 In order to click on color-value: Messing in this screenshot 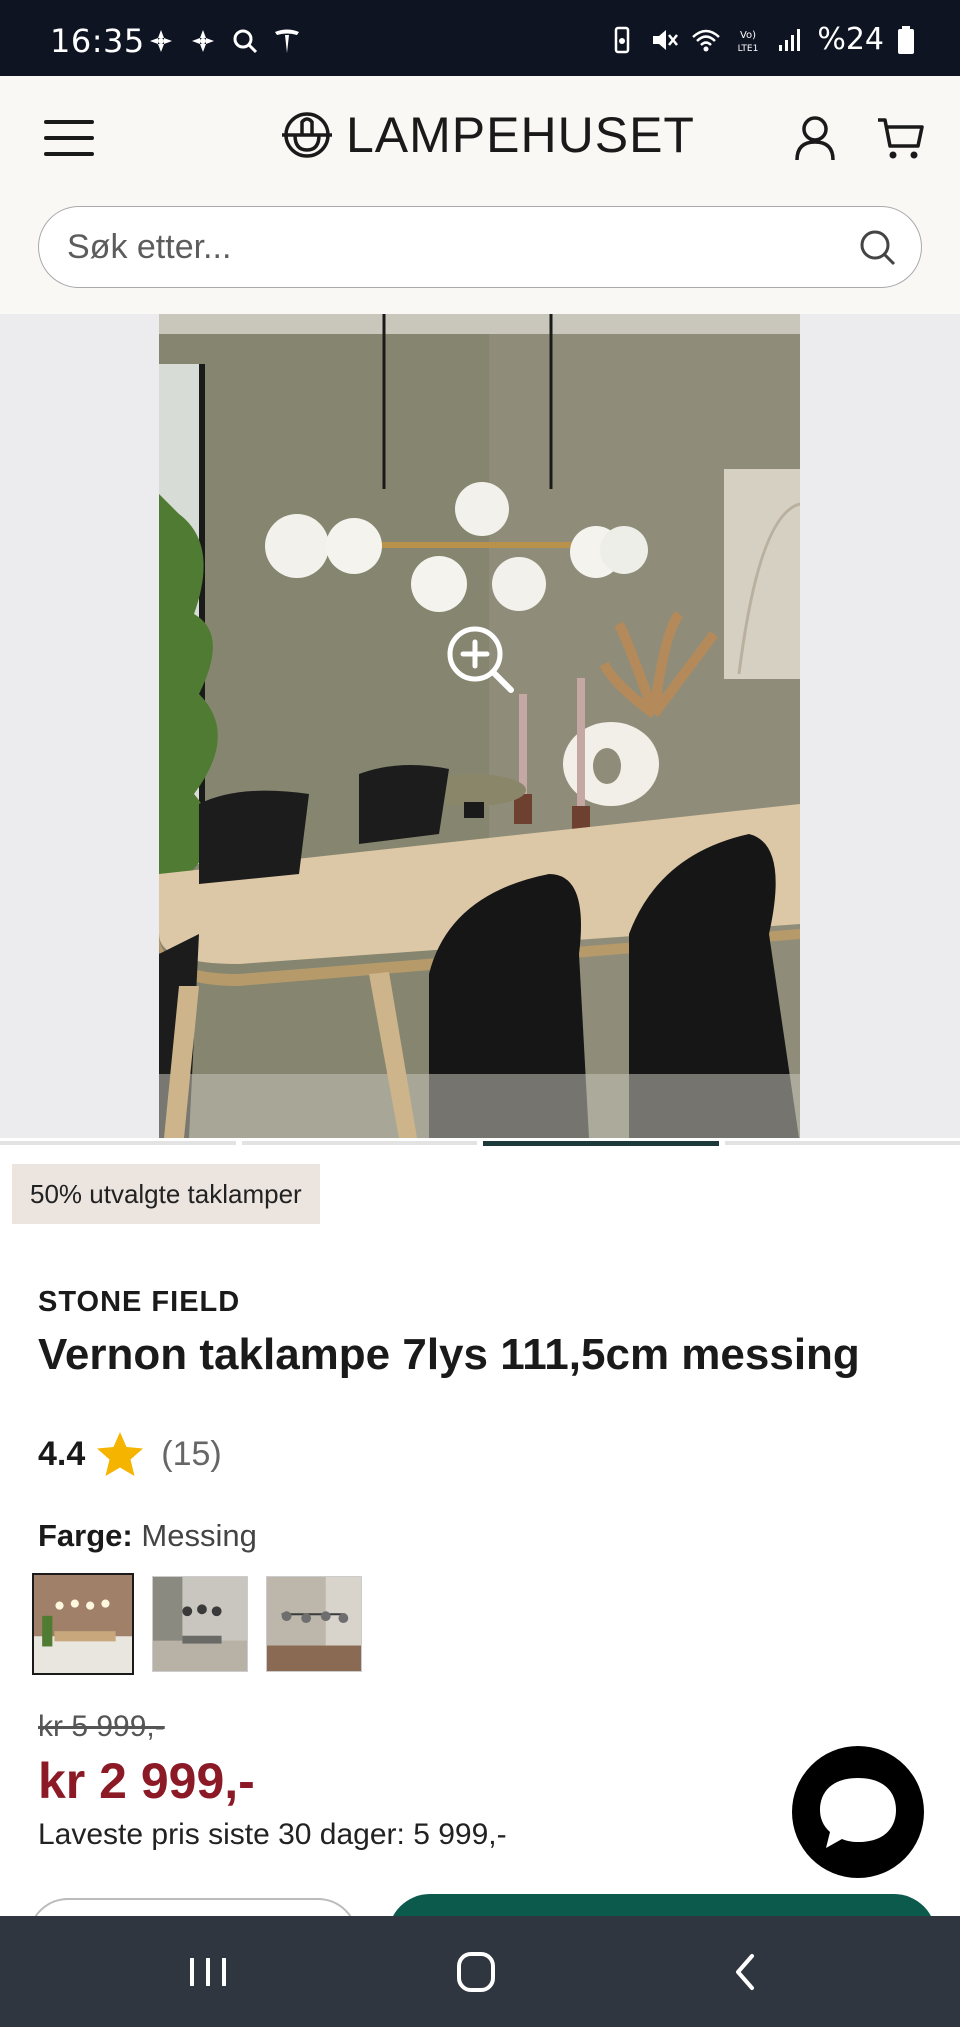, I will do `click(199, 1535)`.